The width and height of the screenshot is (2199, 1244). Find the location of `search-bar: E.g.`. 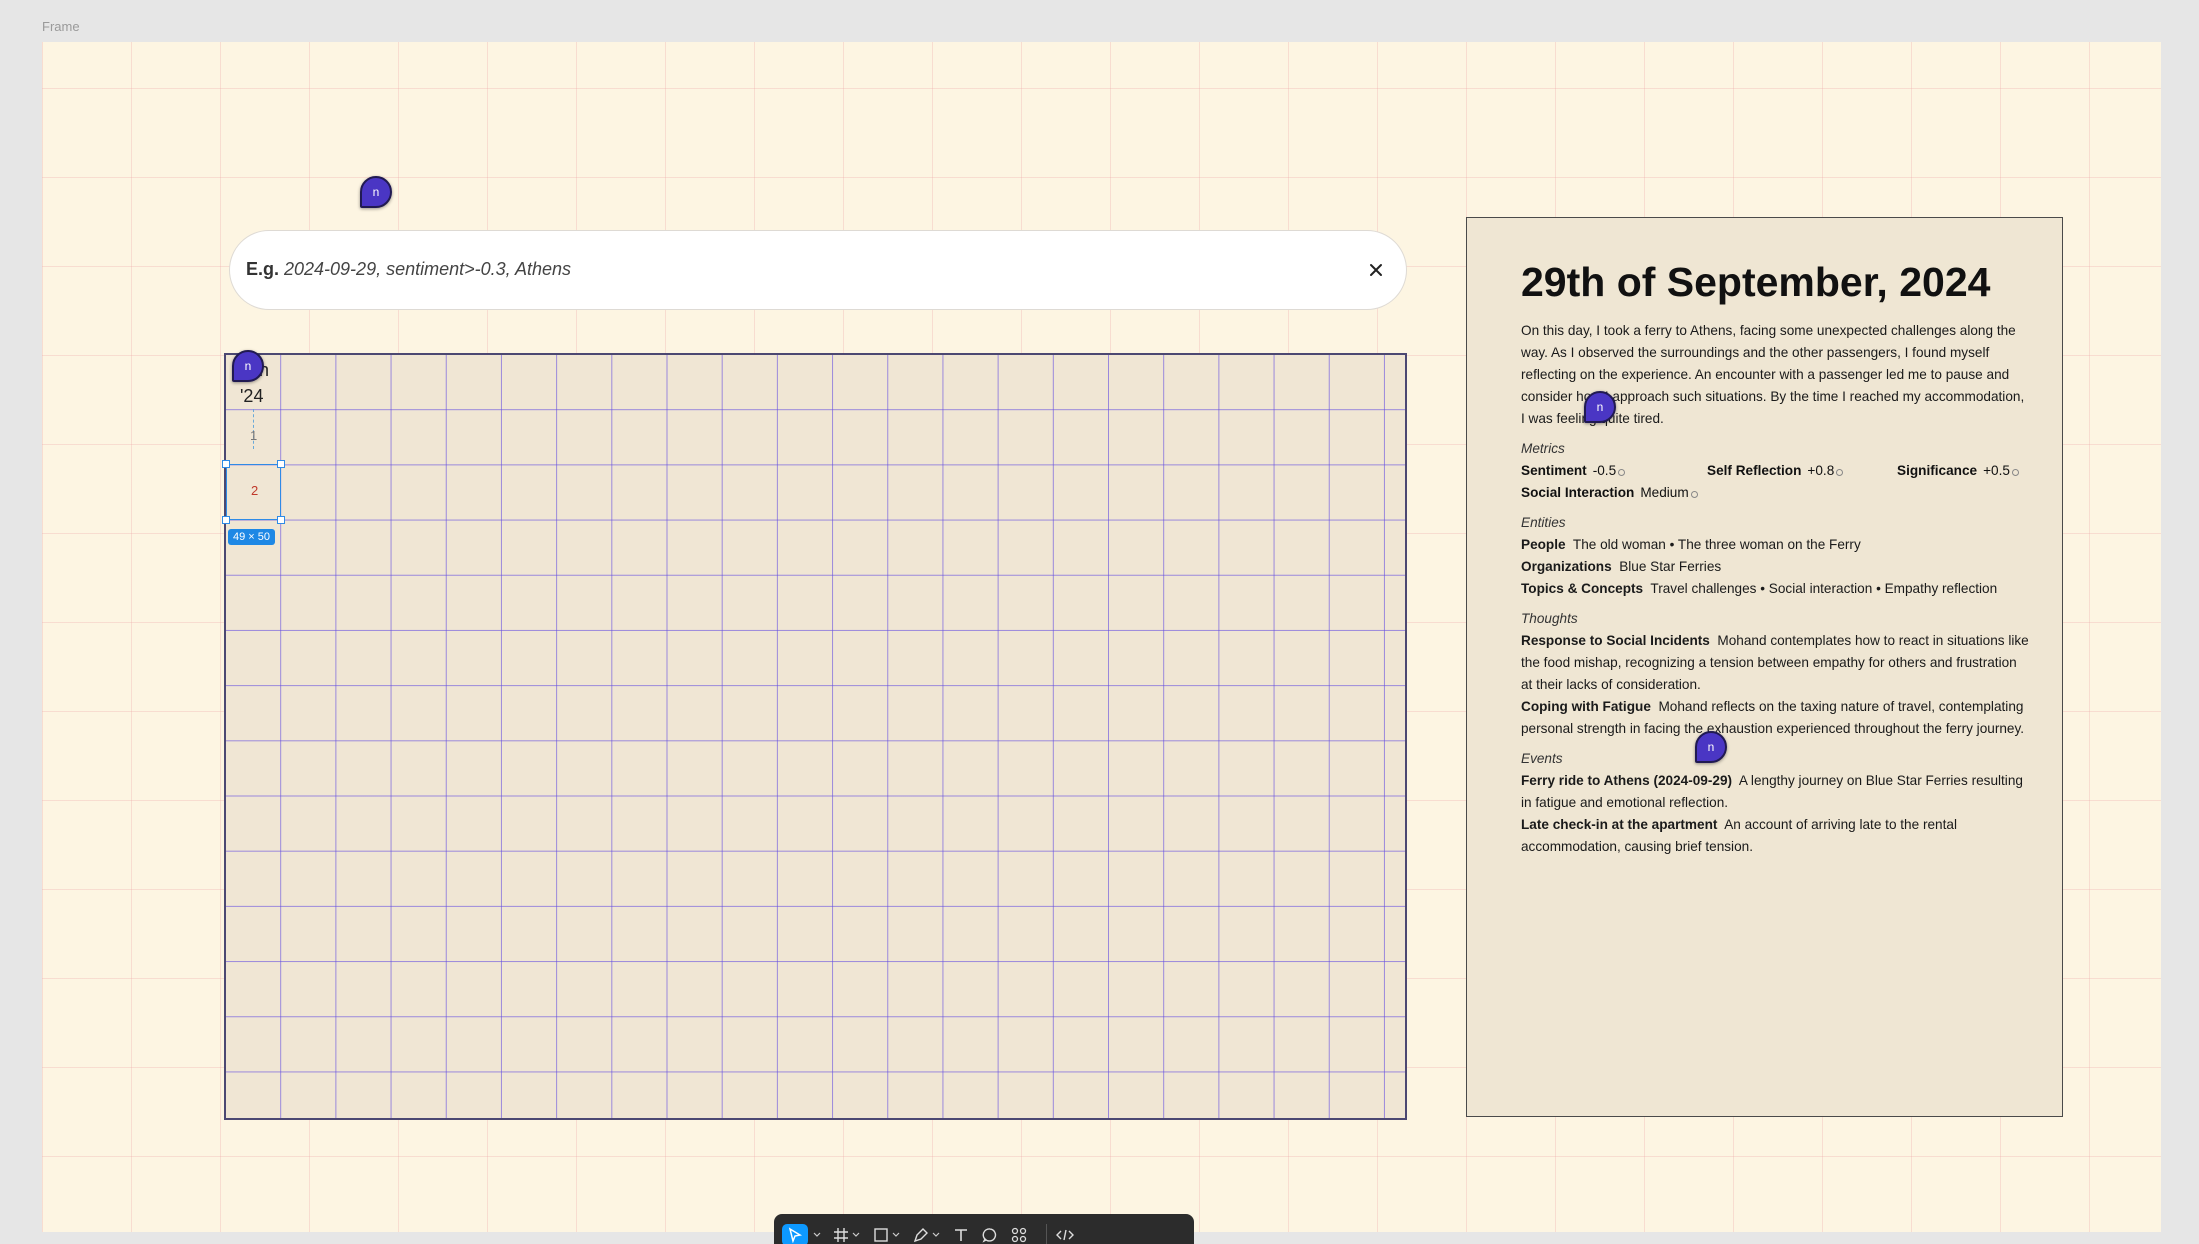

search-bar: E.g. is located at coordinates (818, 270).